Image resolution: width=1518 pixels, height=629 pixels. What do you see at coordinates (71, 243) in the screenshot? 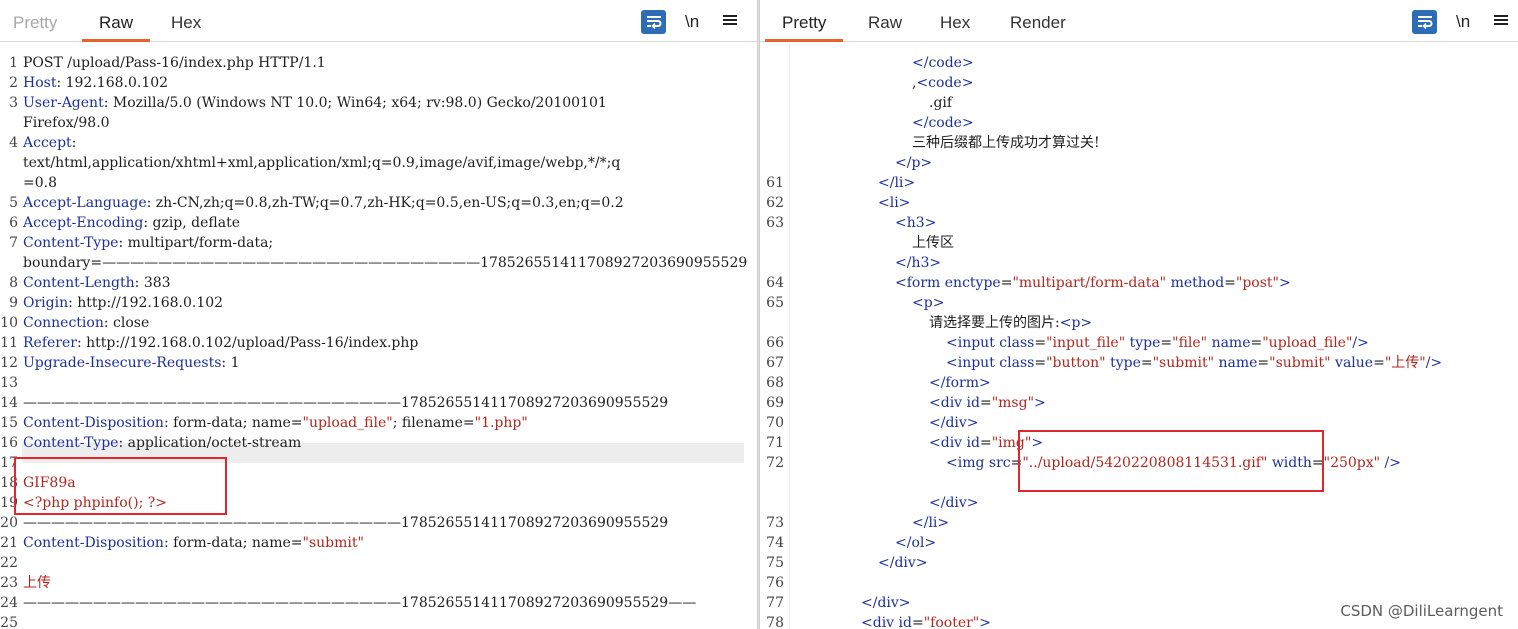
I see `code-token: Content-Type` at bounding box center [71, 243].